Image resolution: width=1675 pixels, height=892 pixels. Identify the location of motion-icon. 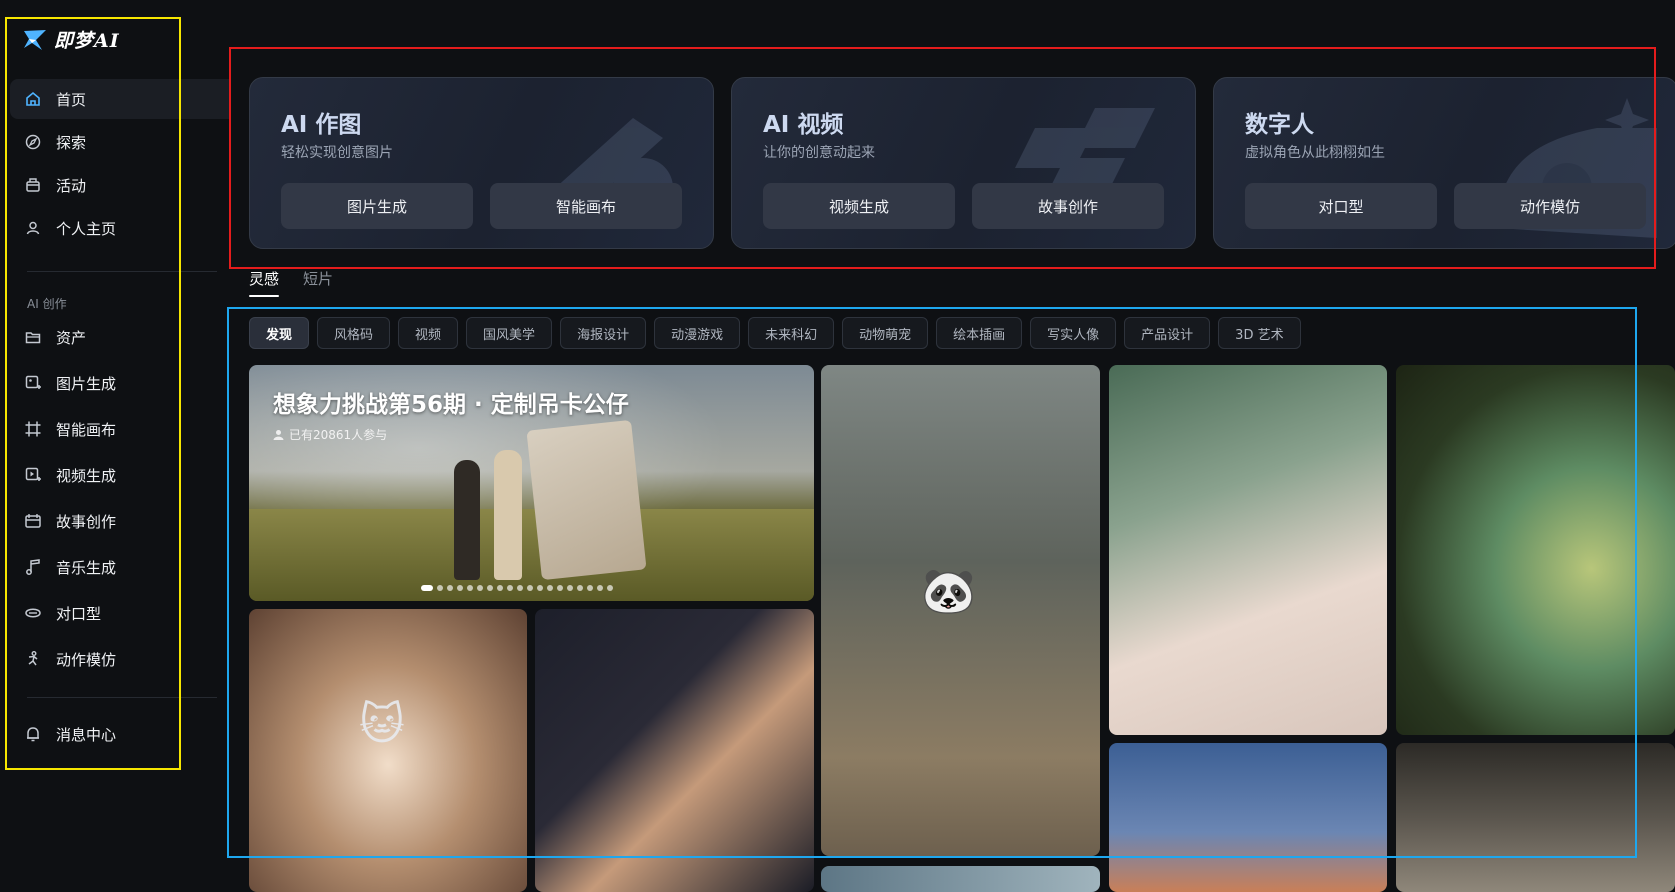
(33, 659).